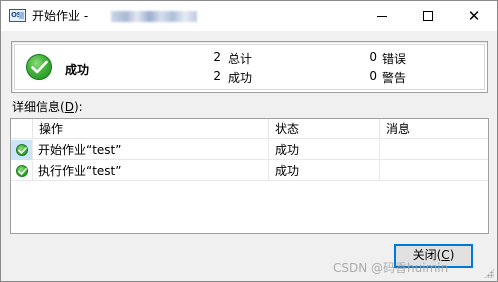  What do you see at coordinates (47, 107) in the screenshot?
I see `details-label: 详细信息(D):` at bounding box center [47, 107].